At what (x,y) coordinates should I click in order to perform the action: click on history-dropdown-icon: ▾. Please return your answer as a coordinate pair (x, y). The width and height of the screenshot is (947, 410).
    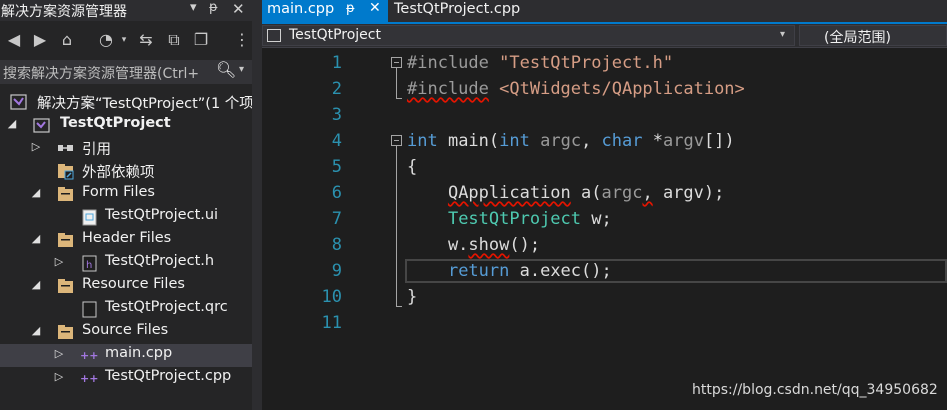
    Looking at the image, I should click on (124, 40).